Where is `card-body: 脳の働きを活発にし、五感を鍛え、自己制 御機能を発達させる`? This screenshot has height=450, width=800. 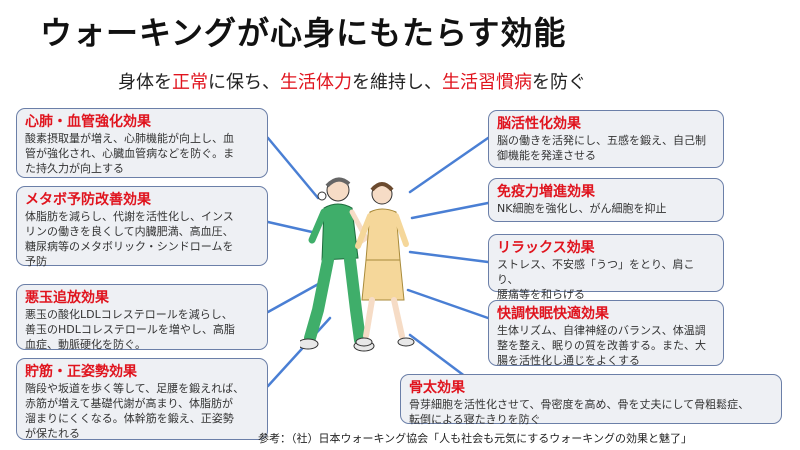 card-body: 脳の働きを活発にし、五感を鍛え、自己制 御機能を発達させる is located at coordinates (601, 148).